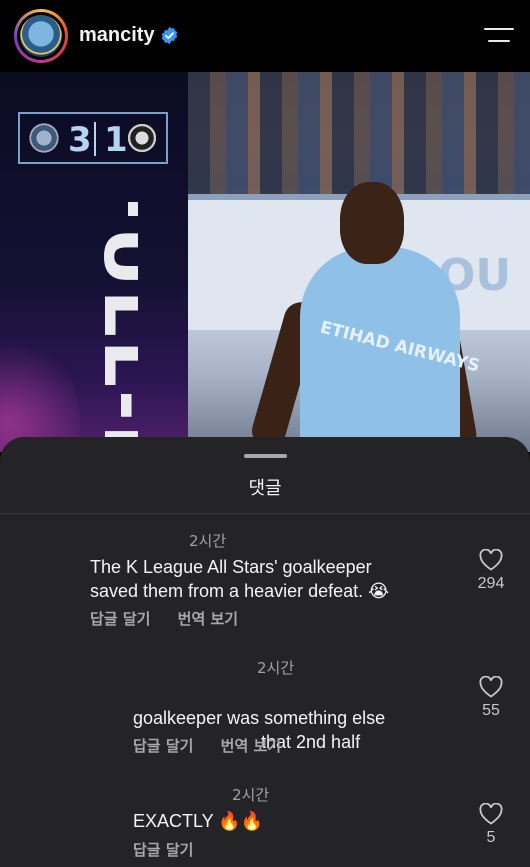 The image size is (530, 867). What do you see at coordinates (265, 456) in the screenshot?
I see `drag-handle` at bounding box center [265, 456].